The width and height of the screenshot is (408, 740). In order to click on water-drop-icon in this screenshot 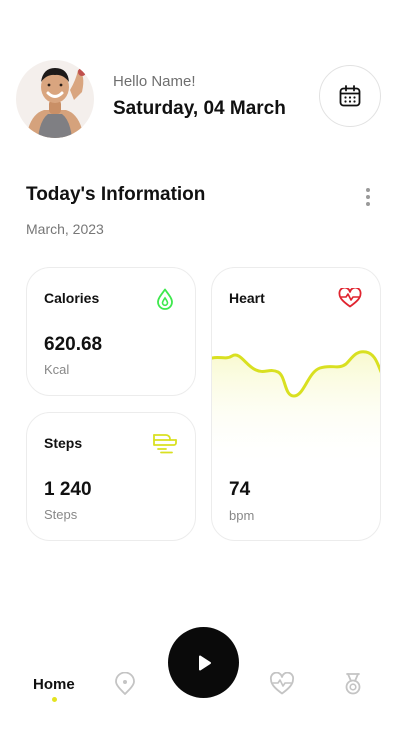, I will do `click(165, 301)`.